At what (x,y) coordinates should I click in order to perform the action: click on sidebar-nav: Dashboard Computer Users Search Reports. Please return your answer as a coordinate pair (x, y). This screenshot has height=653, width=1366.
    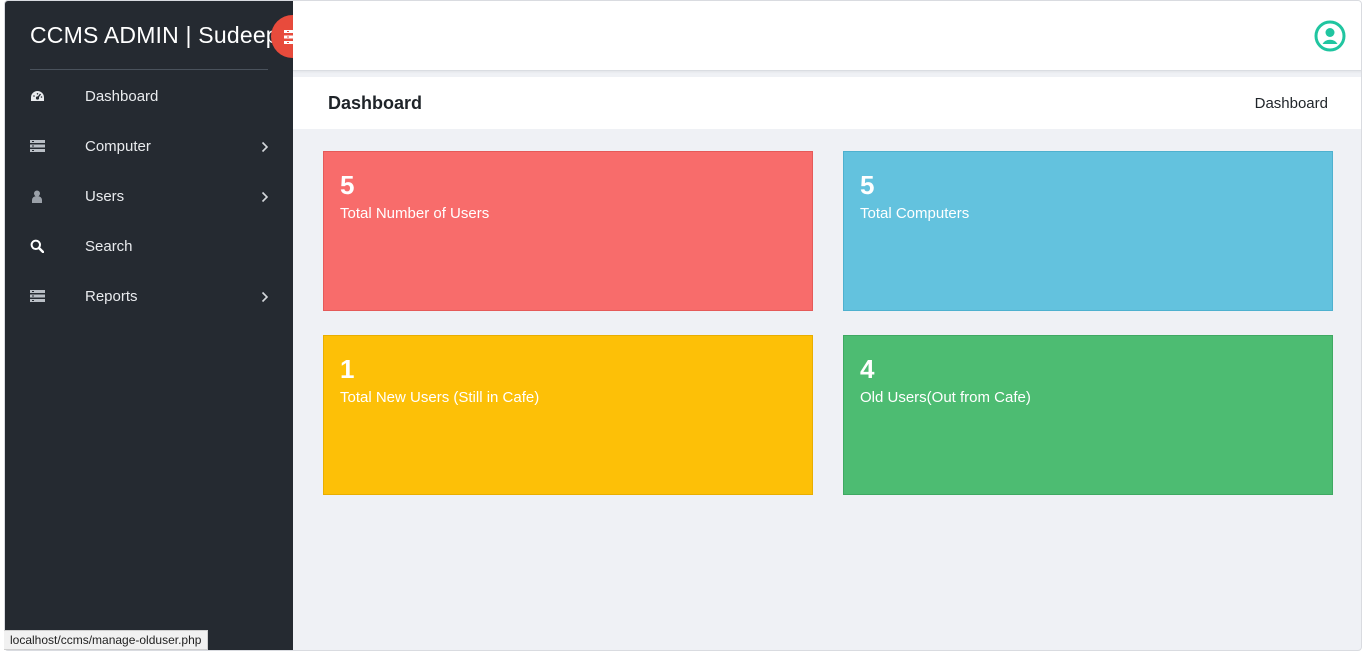
    Looking at the image, I should click on (149, 196).